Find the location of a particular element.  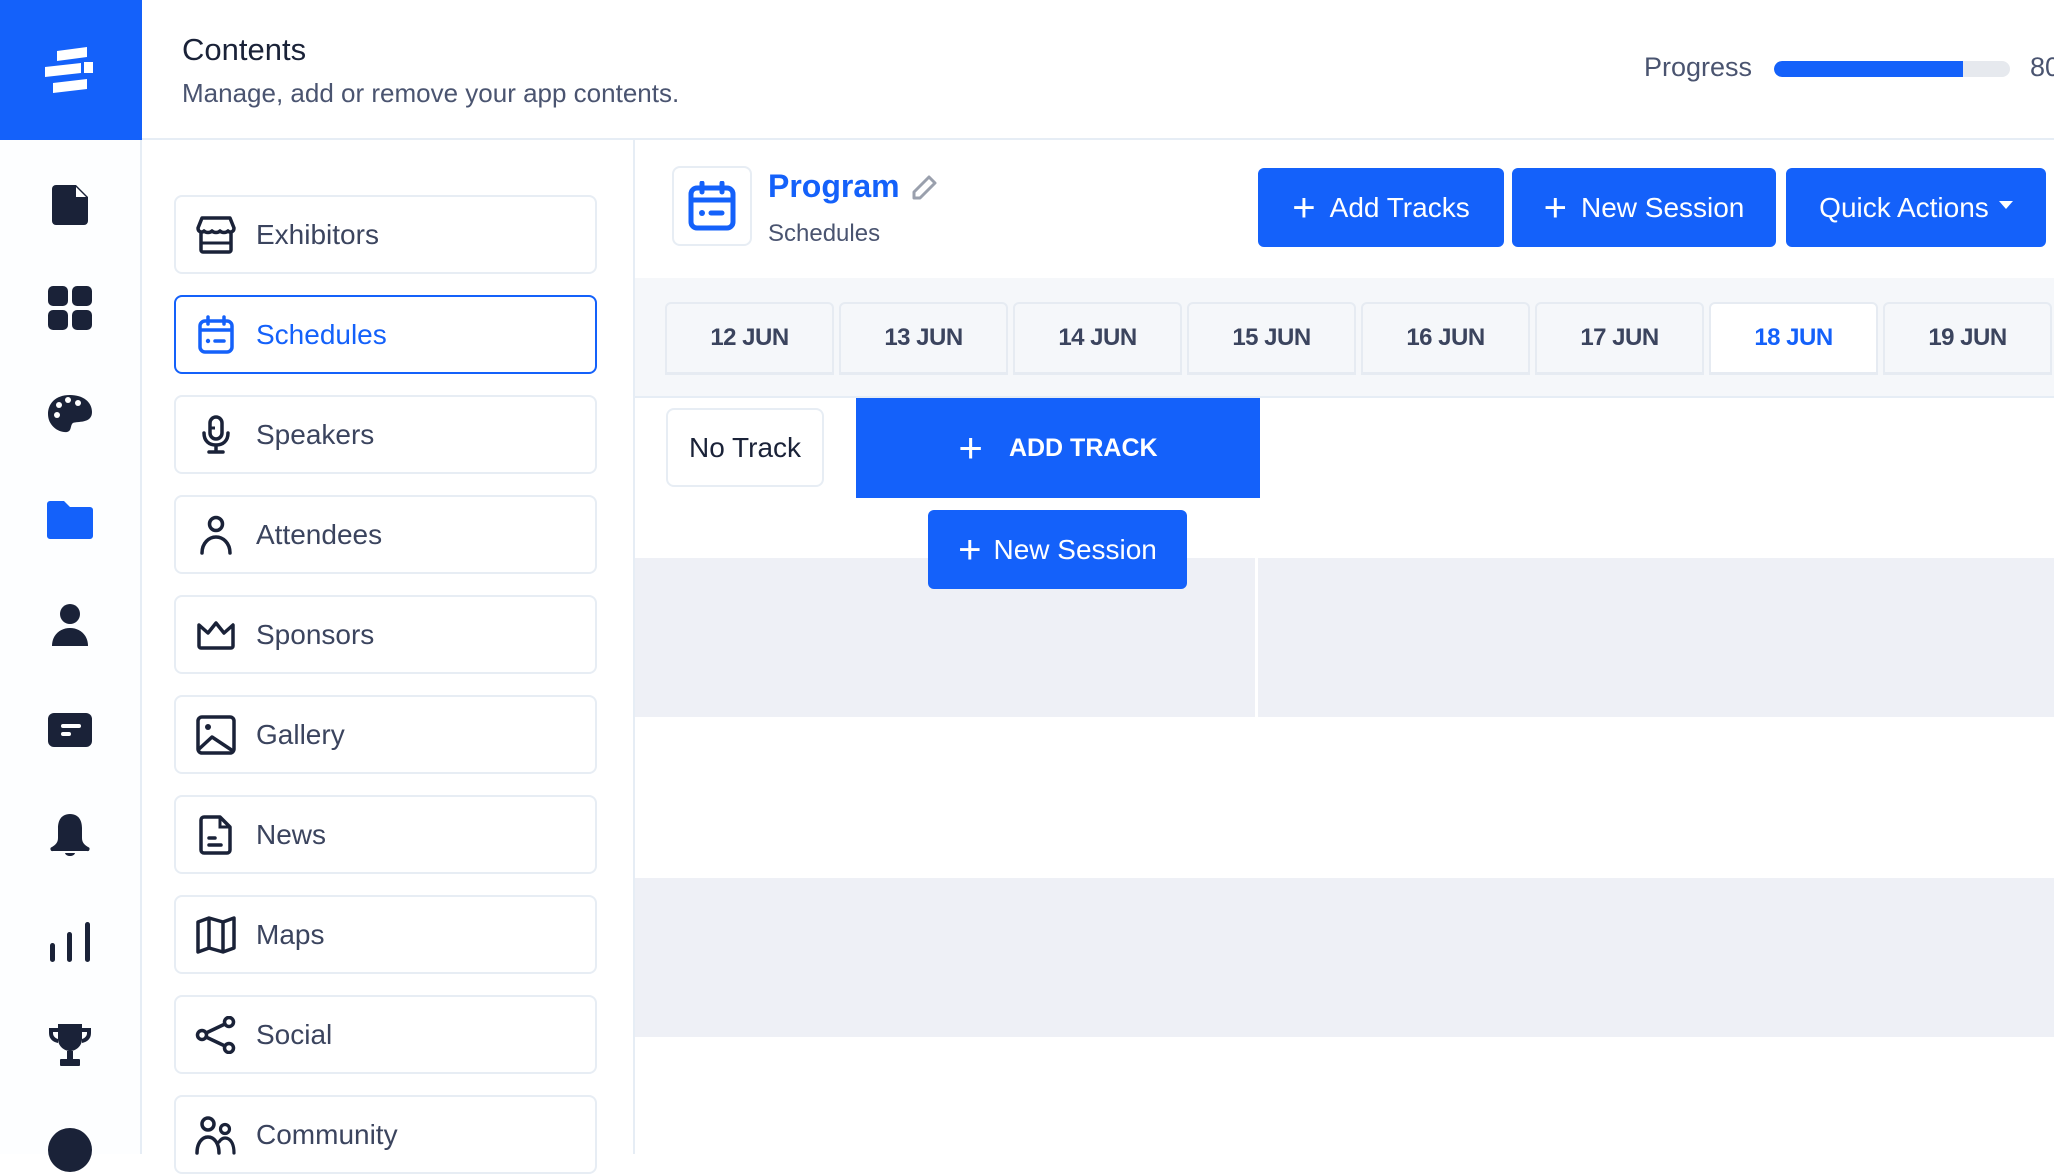

date-tab: 17 JUN is located at coordinates (1619, 338).